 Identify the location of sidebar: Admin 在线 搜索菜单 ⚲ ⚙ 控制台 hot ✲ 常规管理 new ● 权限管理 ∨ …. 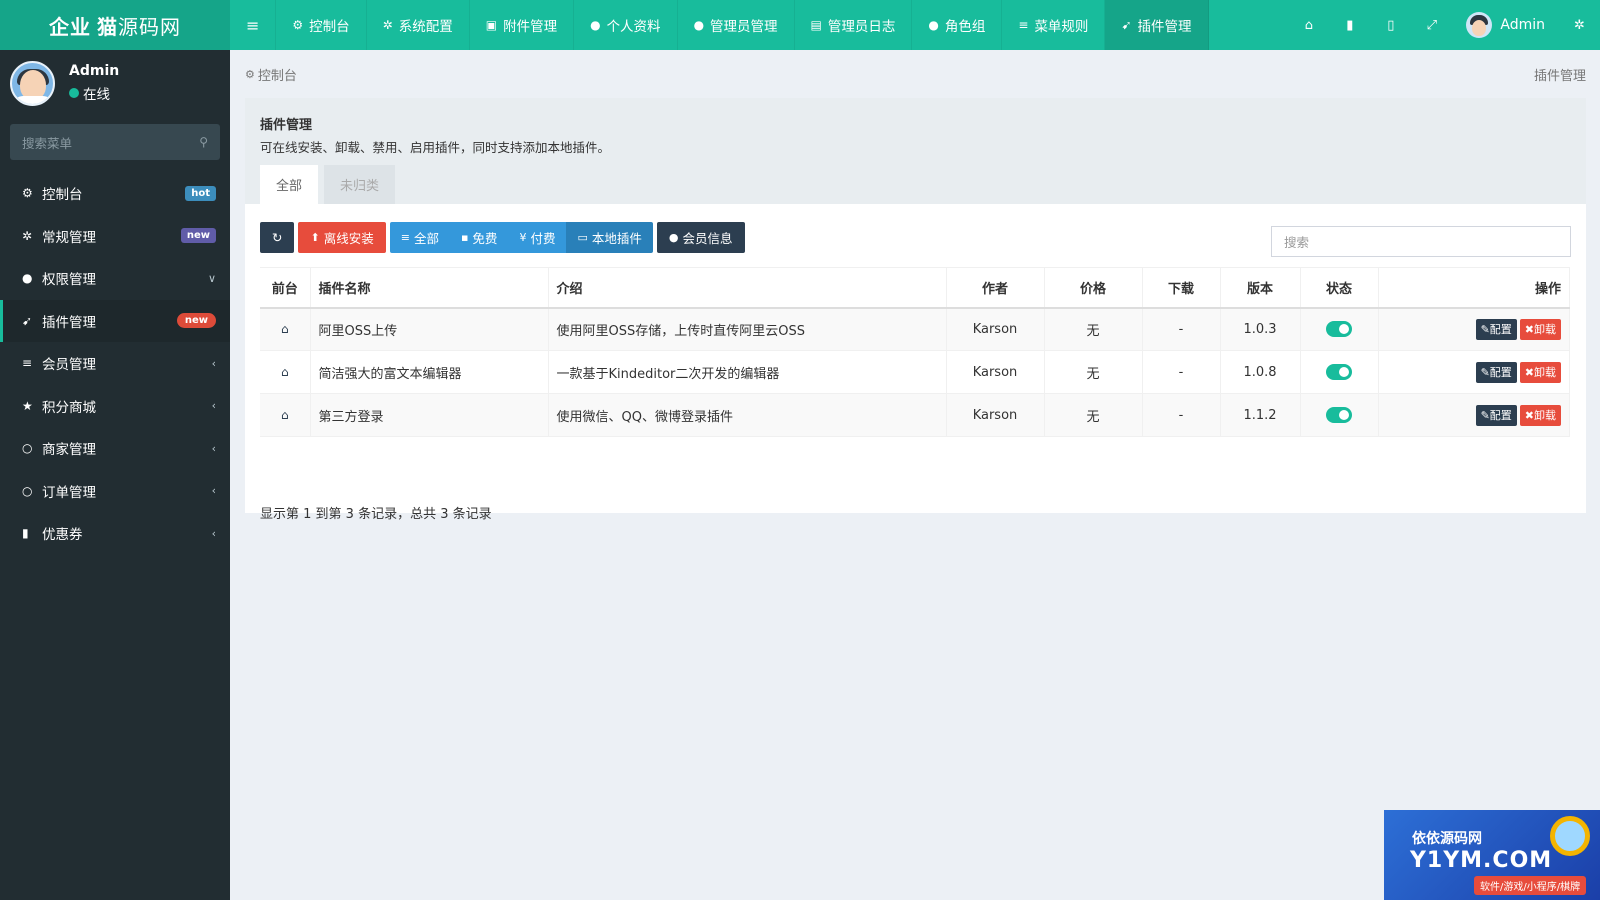
(115, 475).